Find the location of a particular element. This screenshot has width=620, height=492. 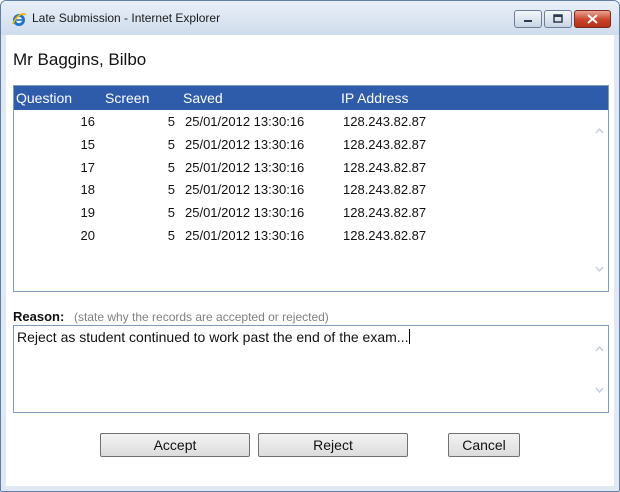

maximize-icon is located at coordinates (558, 18).